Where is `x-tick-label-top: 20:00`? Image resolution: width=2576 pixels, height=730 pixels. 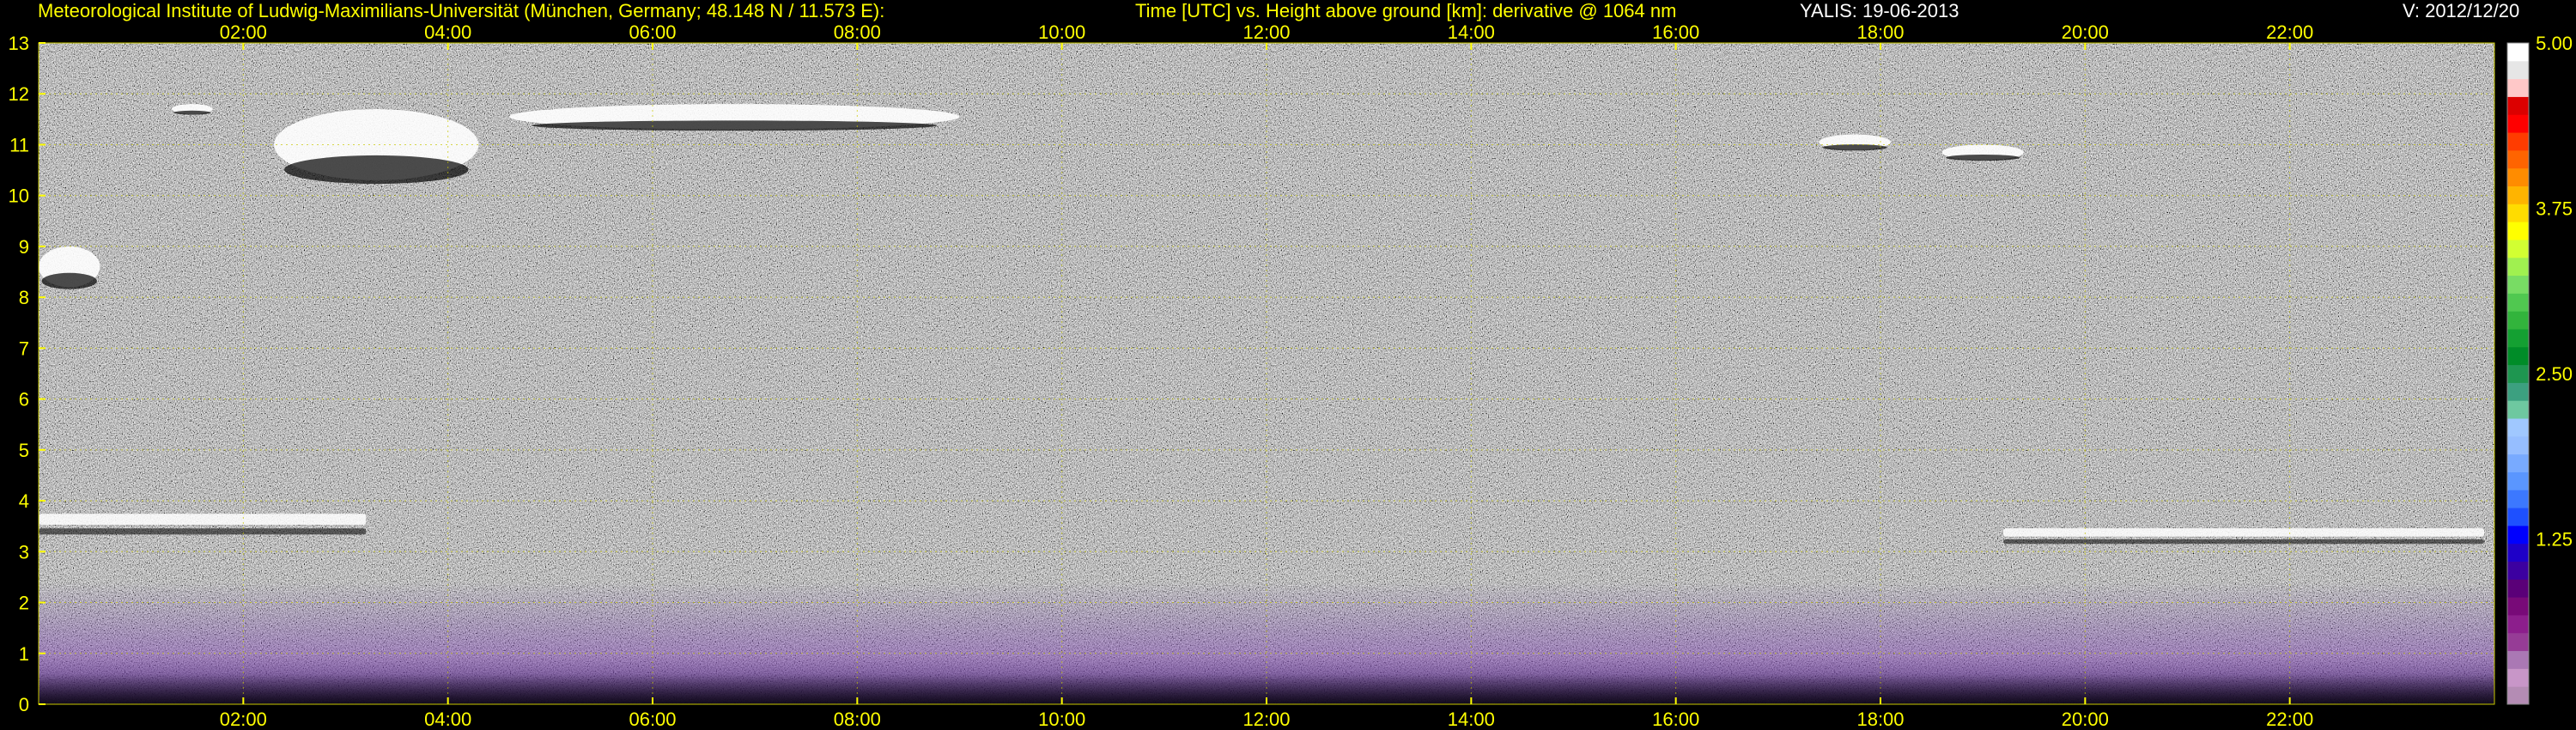 x-tick-label-top: 20:00 is located at coordinates (2085, 32).